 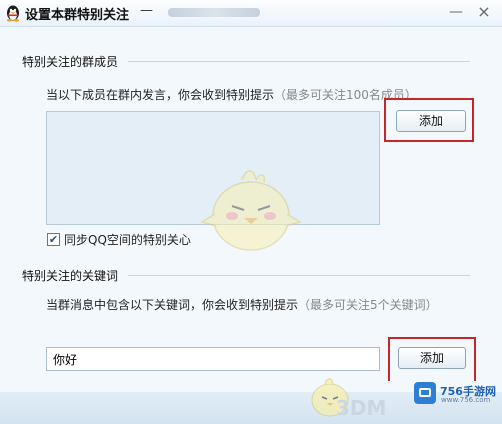 What do you see at coordinates (484, 12) in the screenshot?
I see `close-icon: ×` at bounding box center [484, 12].